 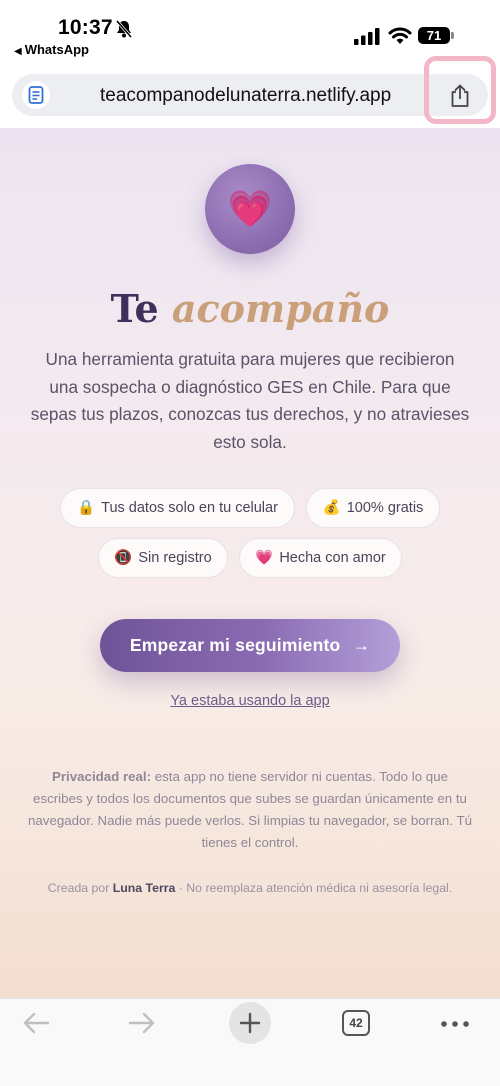 What do you see at coordinates (144, 888) in the screenshot?
I see `footer-author: Luna Terra` at bounding box center [144, 888].